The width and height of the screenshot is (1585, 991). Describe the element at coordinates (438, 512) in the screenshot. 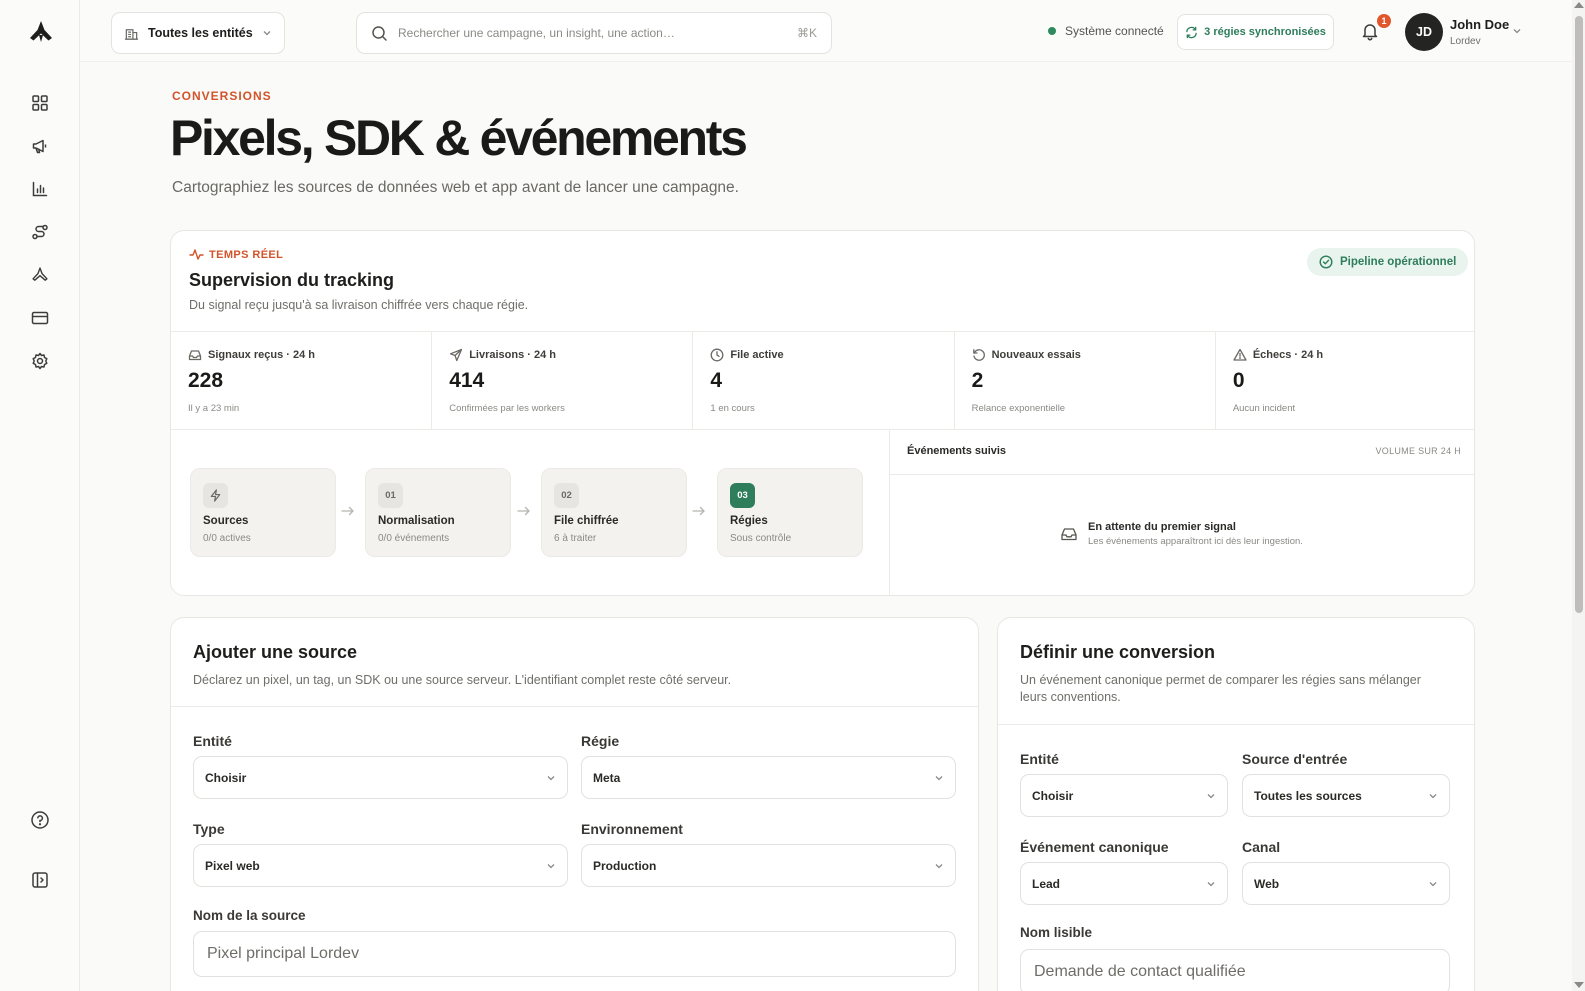

I see `pipeline-step-normalisation: 01 Normalisation 0/0 événements` at that location.